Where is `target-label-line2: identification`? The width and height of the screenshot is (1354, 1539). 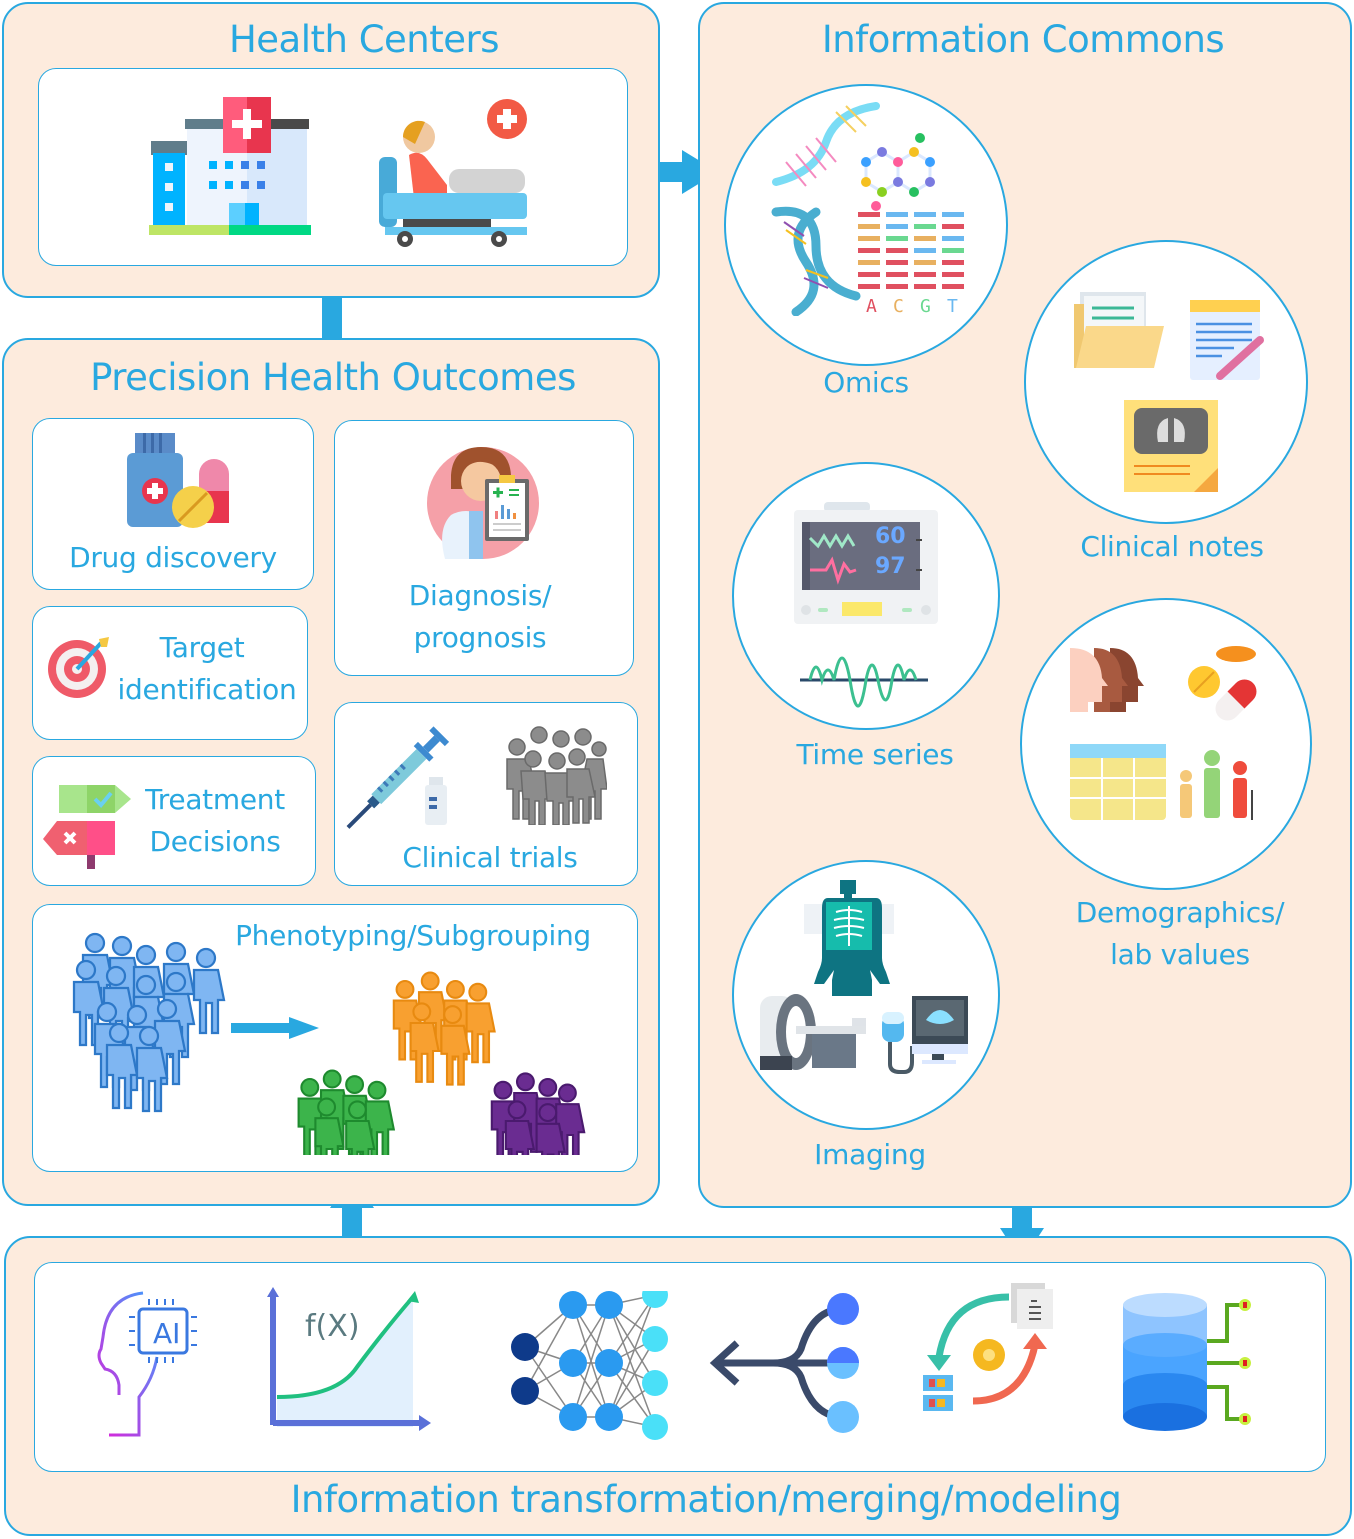 target-label-line2: identification is located at coordinates (207, 689).